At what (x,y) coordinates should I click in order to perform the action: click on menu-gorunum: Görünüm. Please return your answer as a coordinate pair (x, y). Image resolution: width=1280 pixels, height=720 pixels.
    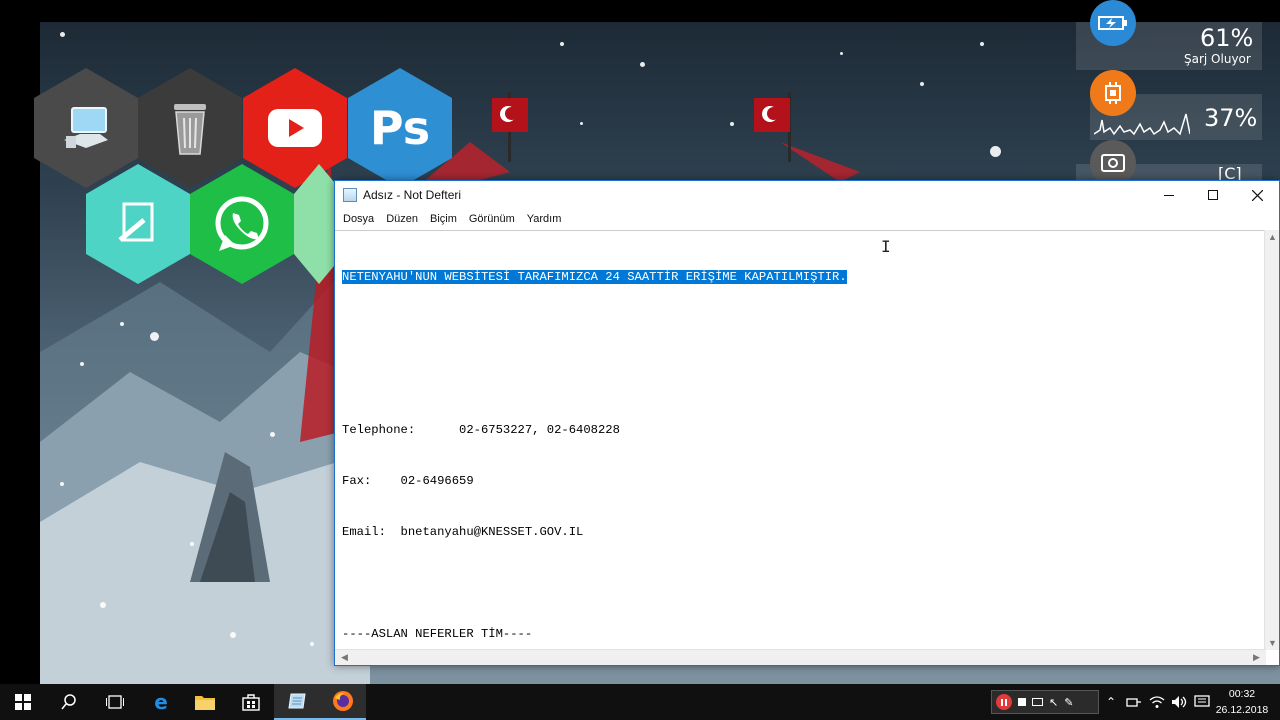
    Looking at the image, I should click on (492, 219).